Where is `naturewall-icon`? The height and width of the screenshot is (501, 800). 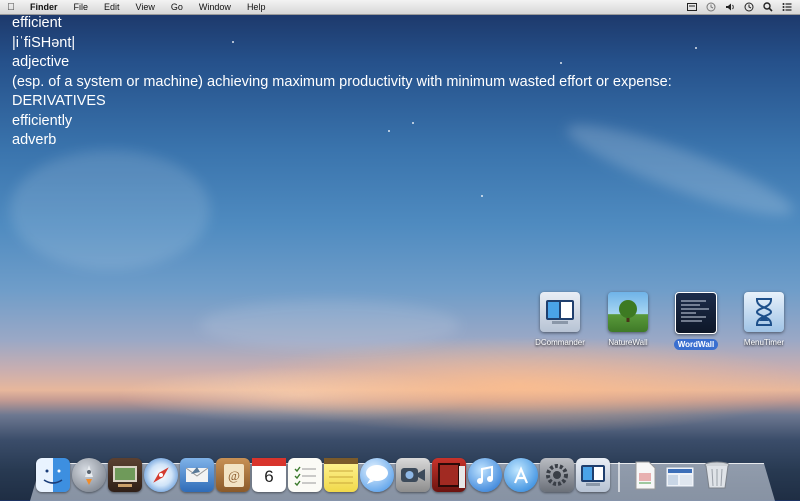 naturewall-icon is located at coordinates (628, 312).